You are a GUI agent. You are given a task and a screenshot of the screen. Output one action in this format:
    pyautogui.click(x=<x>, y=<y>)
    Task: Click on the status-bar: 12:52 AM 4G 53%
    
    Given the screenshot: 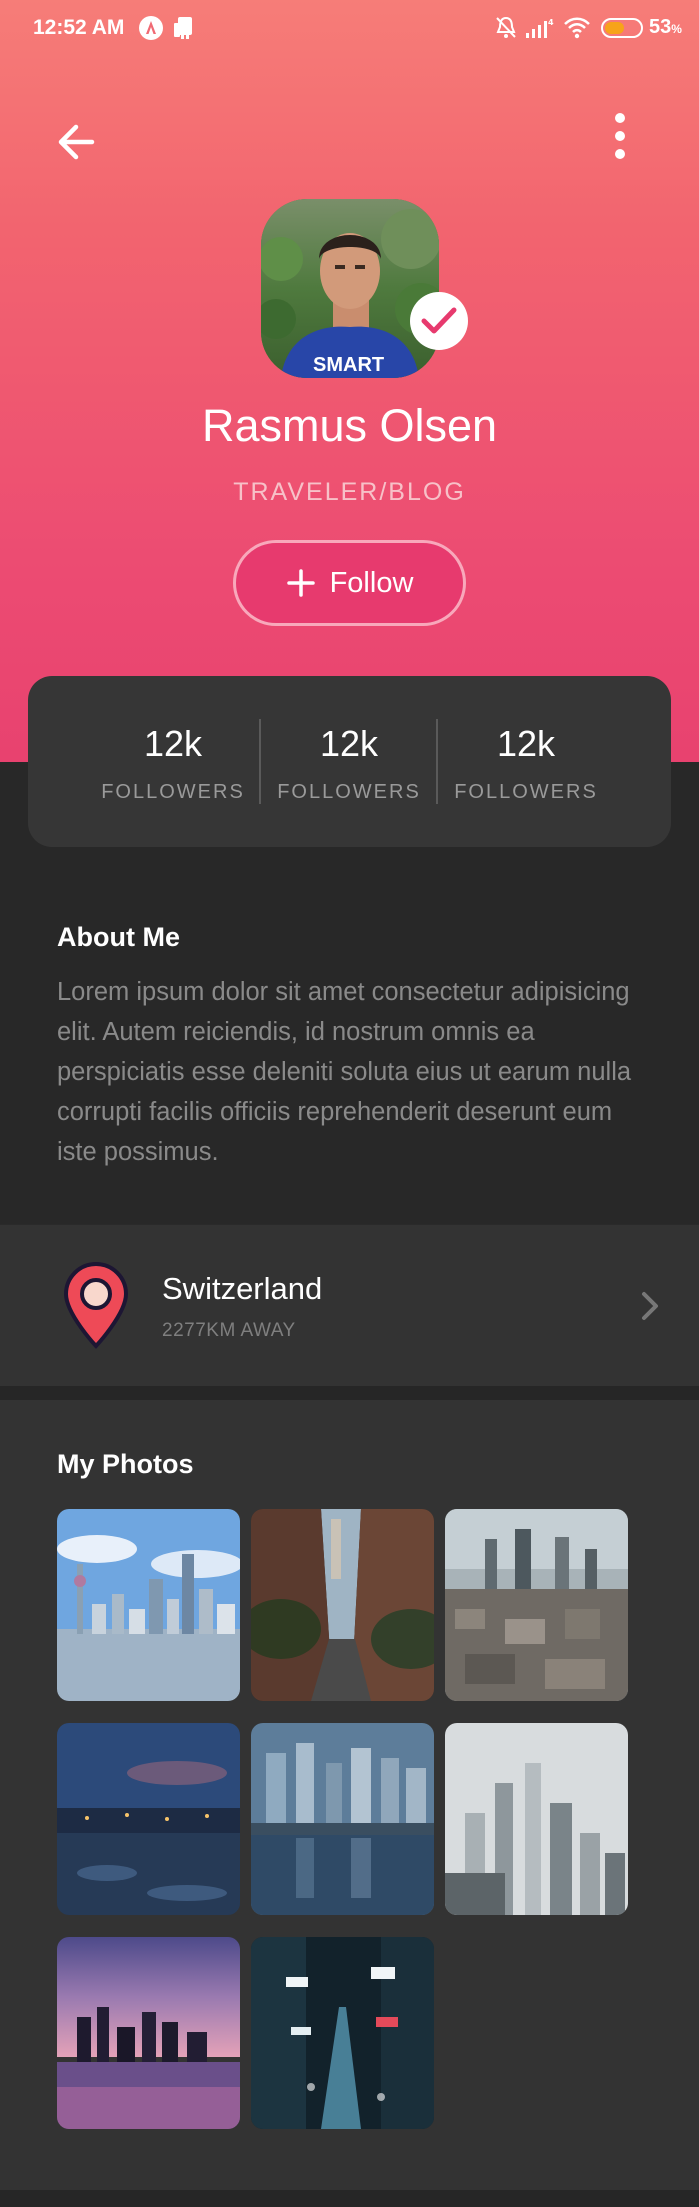 What is the action you would take?
    pyautogui.click(x=349, y=28)
    